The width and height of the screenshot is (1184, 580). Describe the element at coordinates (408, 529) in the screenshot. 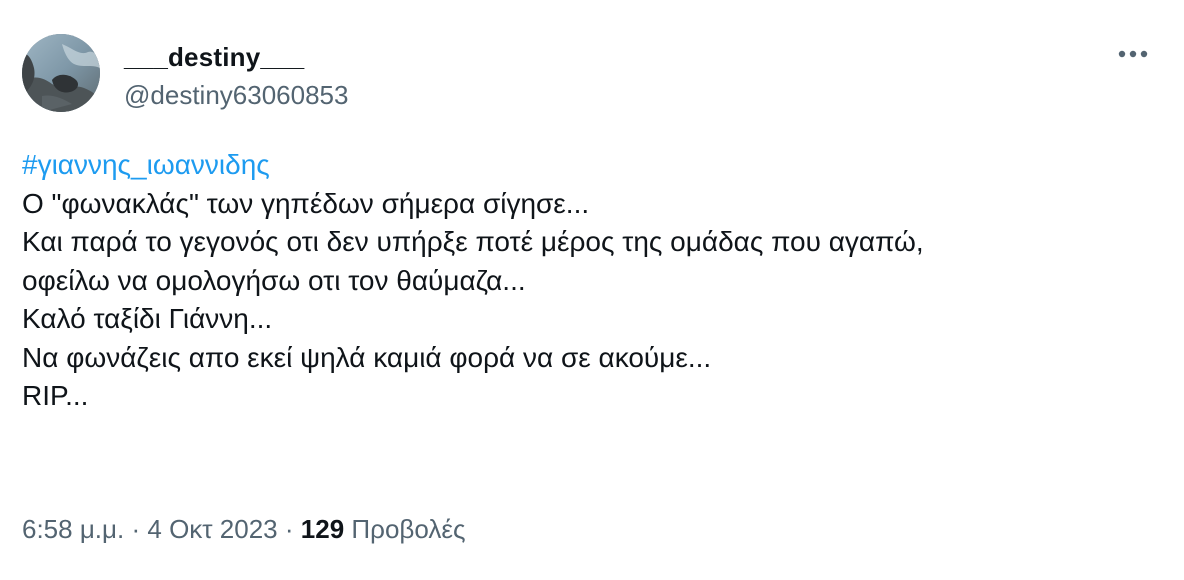

I see `views-label: Προβολές` at that location.